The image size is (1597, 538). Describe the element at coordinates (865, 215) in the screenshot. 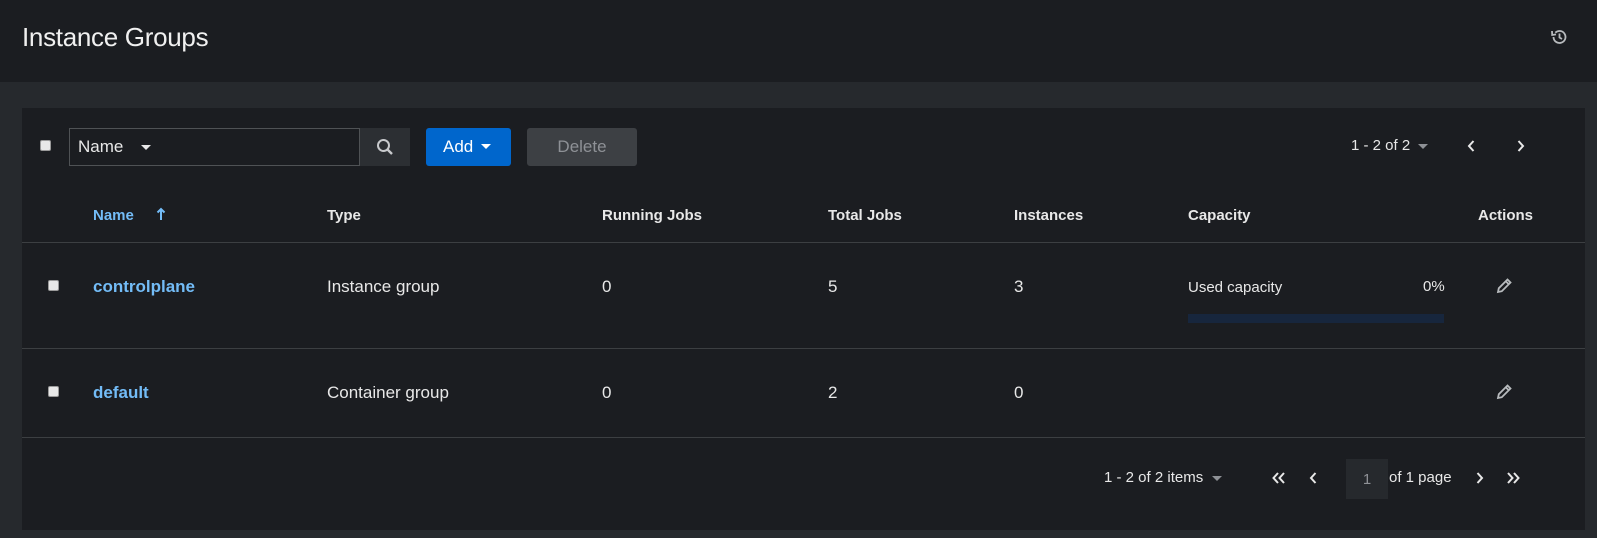

I see `column-header-total-jobs: Total Jobs` at that location.